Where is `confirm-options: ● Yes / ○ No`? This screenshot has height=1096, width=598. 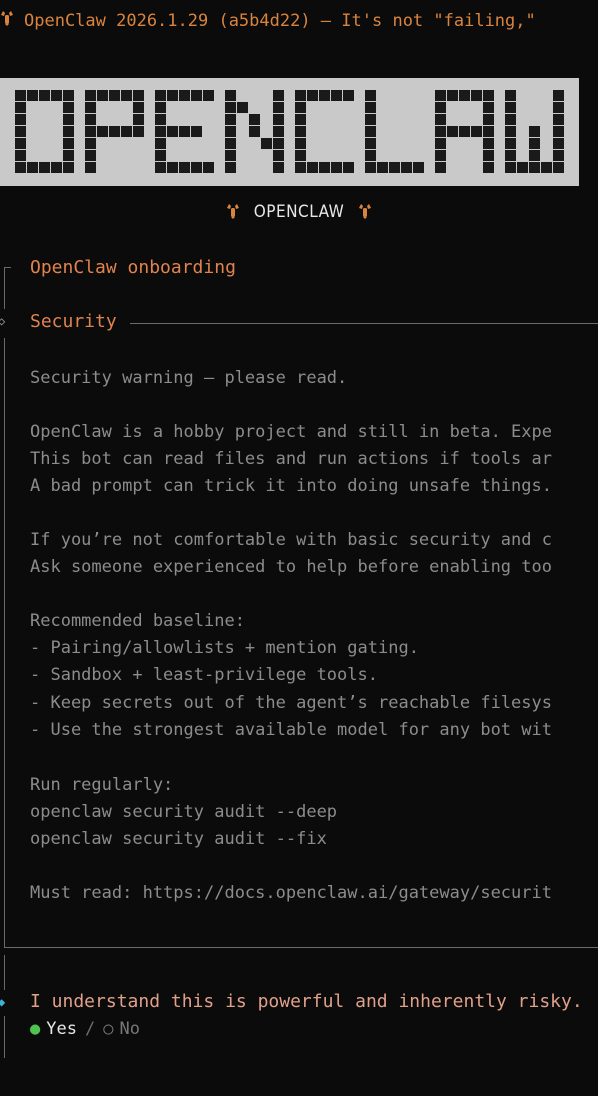
confirm-options: ● Yes / ○ No is located at coordinates (85, 1029).